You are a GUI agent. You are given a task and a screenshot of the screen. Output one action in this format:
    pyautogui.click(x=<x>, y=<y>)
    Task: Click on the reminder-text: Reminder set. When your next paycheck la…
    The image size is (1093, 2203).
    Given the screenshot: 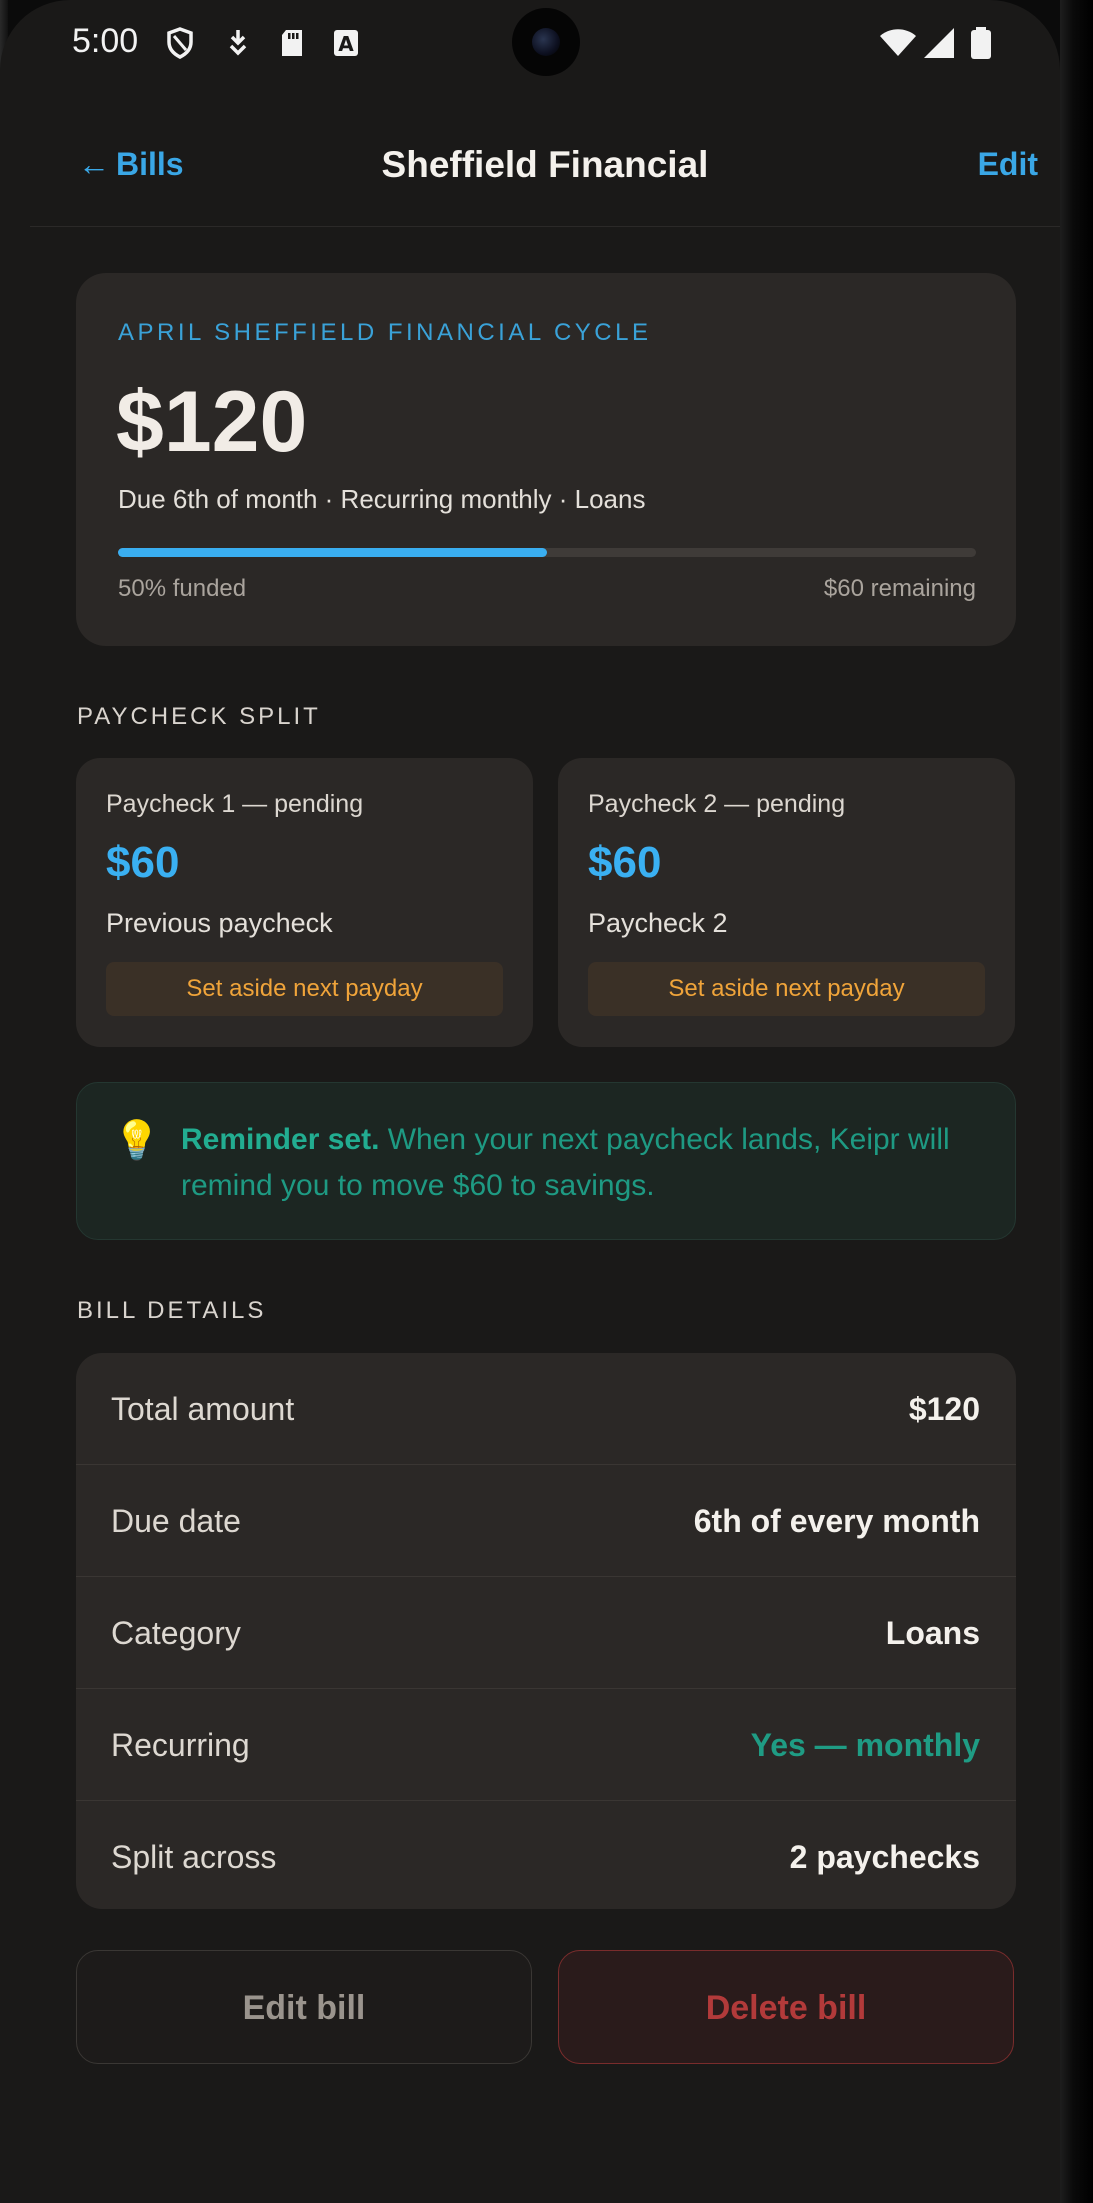 What is the action you would take?
    pyautogui.click(x=581, y=1163)
    